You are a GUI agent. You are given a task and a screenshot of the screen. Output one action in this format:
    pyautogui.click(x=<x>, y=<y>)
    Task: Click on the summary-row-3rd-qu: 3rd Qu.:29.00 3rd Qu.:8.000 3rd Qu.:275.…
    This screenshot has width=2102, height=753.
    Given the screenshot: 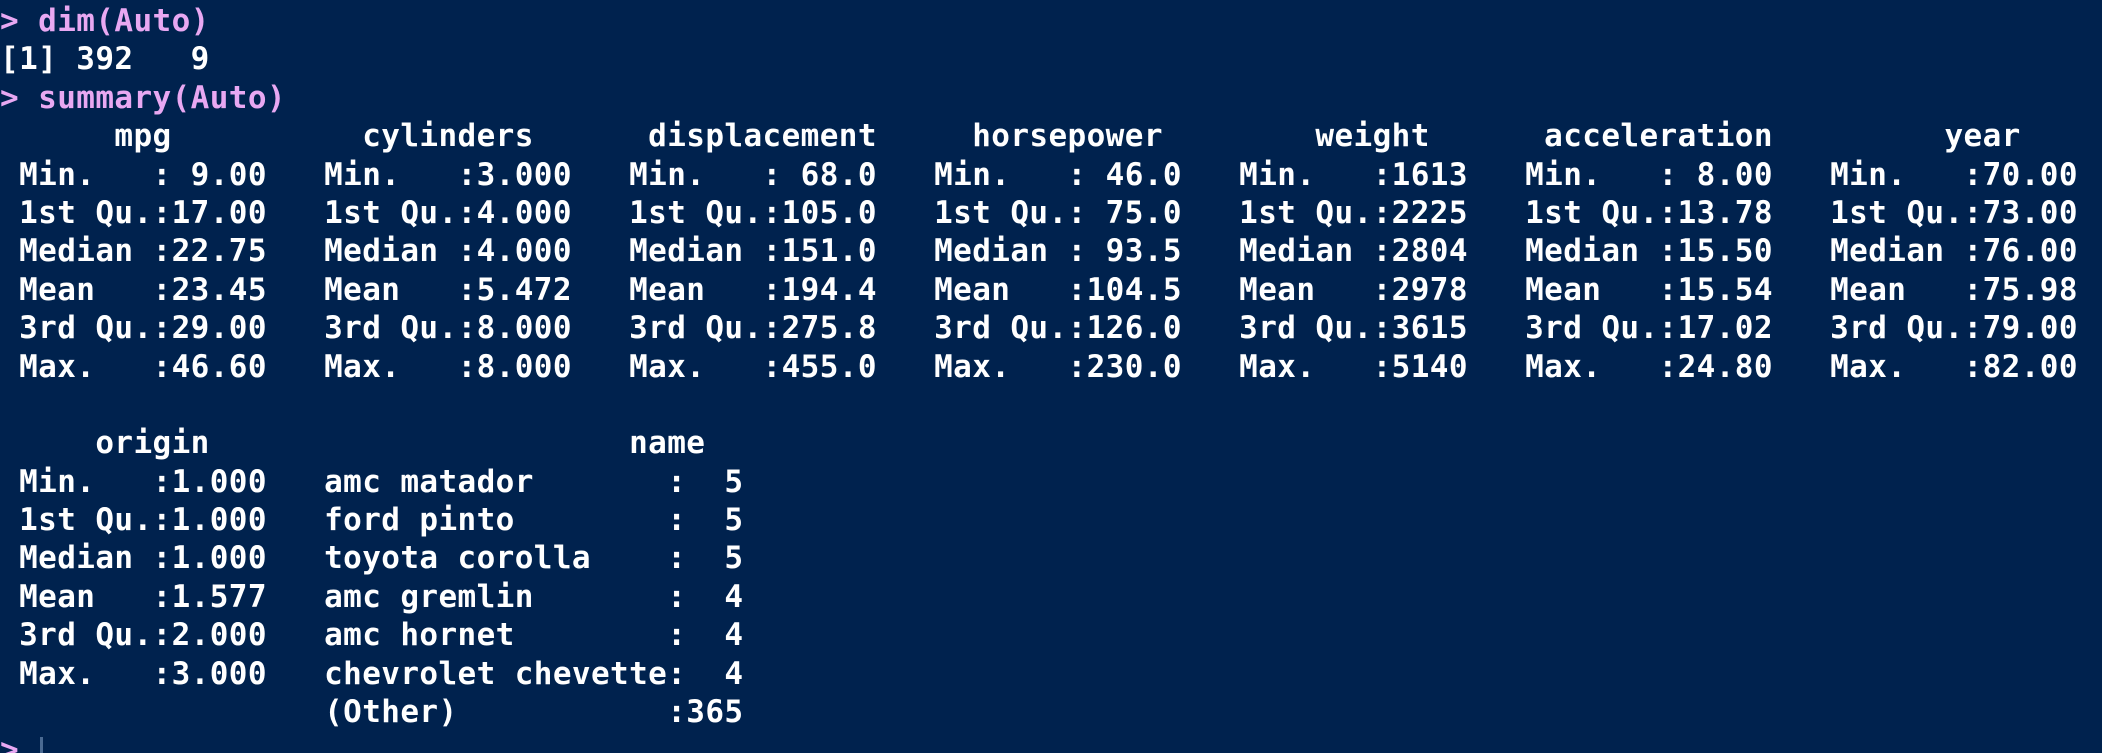 What is the action you would take?
    pyautogui.click(x=1051, y=328)
    